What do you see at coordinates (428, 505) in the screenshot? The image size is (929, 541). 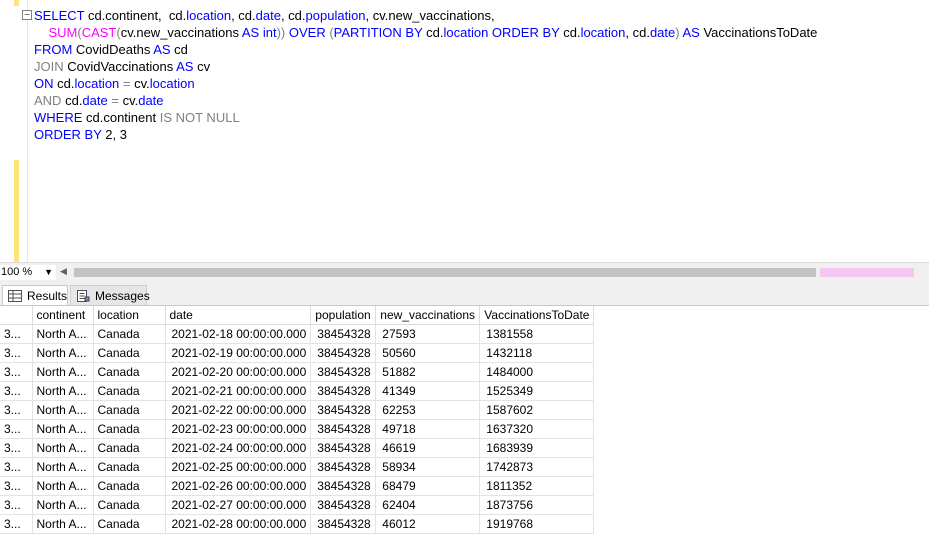 I see `cell-new-vaccinations: 62404` at bounding box center [428, 505].